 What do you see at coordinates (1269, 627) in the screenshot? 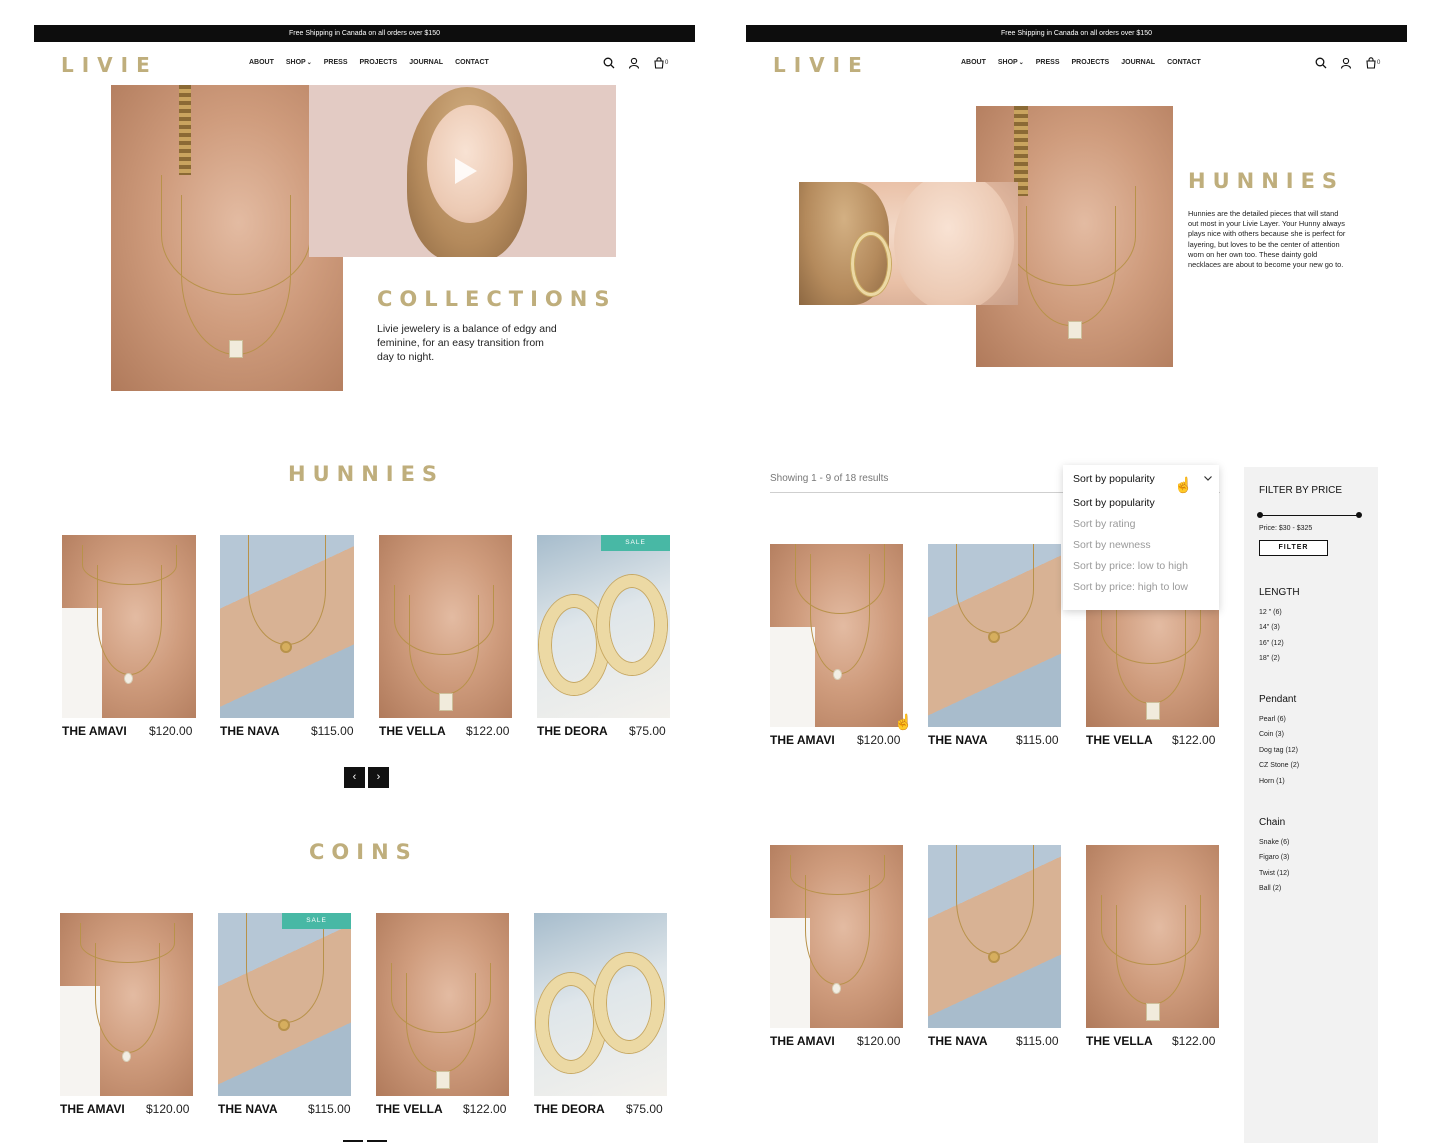
I see `length-option: 14" (3)` at bounding box center [1269, 627].